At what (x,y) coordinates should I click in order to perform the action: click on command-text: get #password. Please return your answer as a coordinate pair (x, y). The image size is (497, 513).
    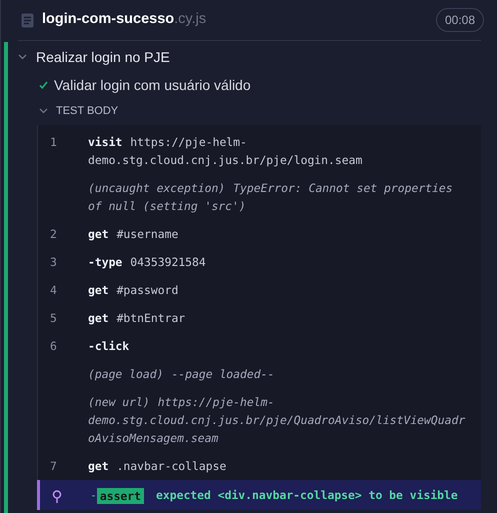
    Looking at the image, I should click on (134, 290).